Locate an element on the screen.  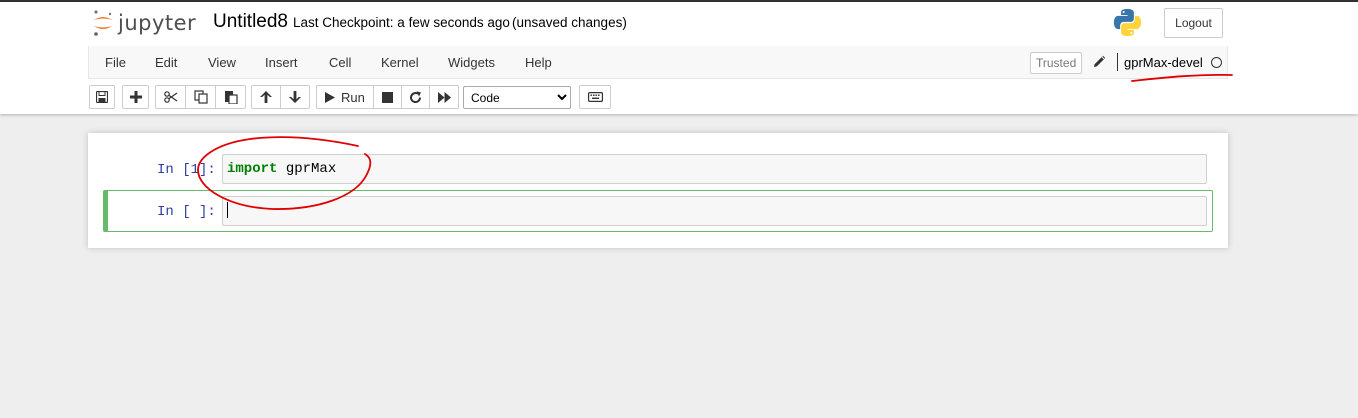
cell-2-code-input is located at coordinates (714, 211).